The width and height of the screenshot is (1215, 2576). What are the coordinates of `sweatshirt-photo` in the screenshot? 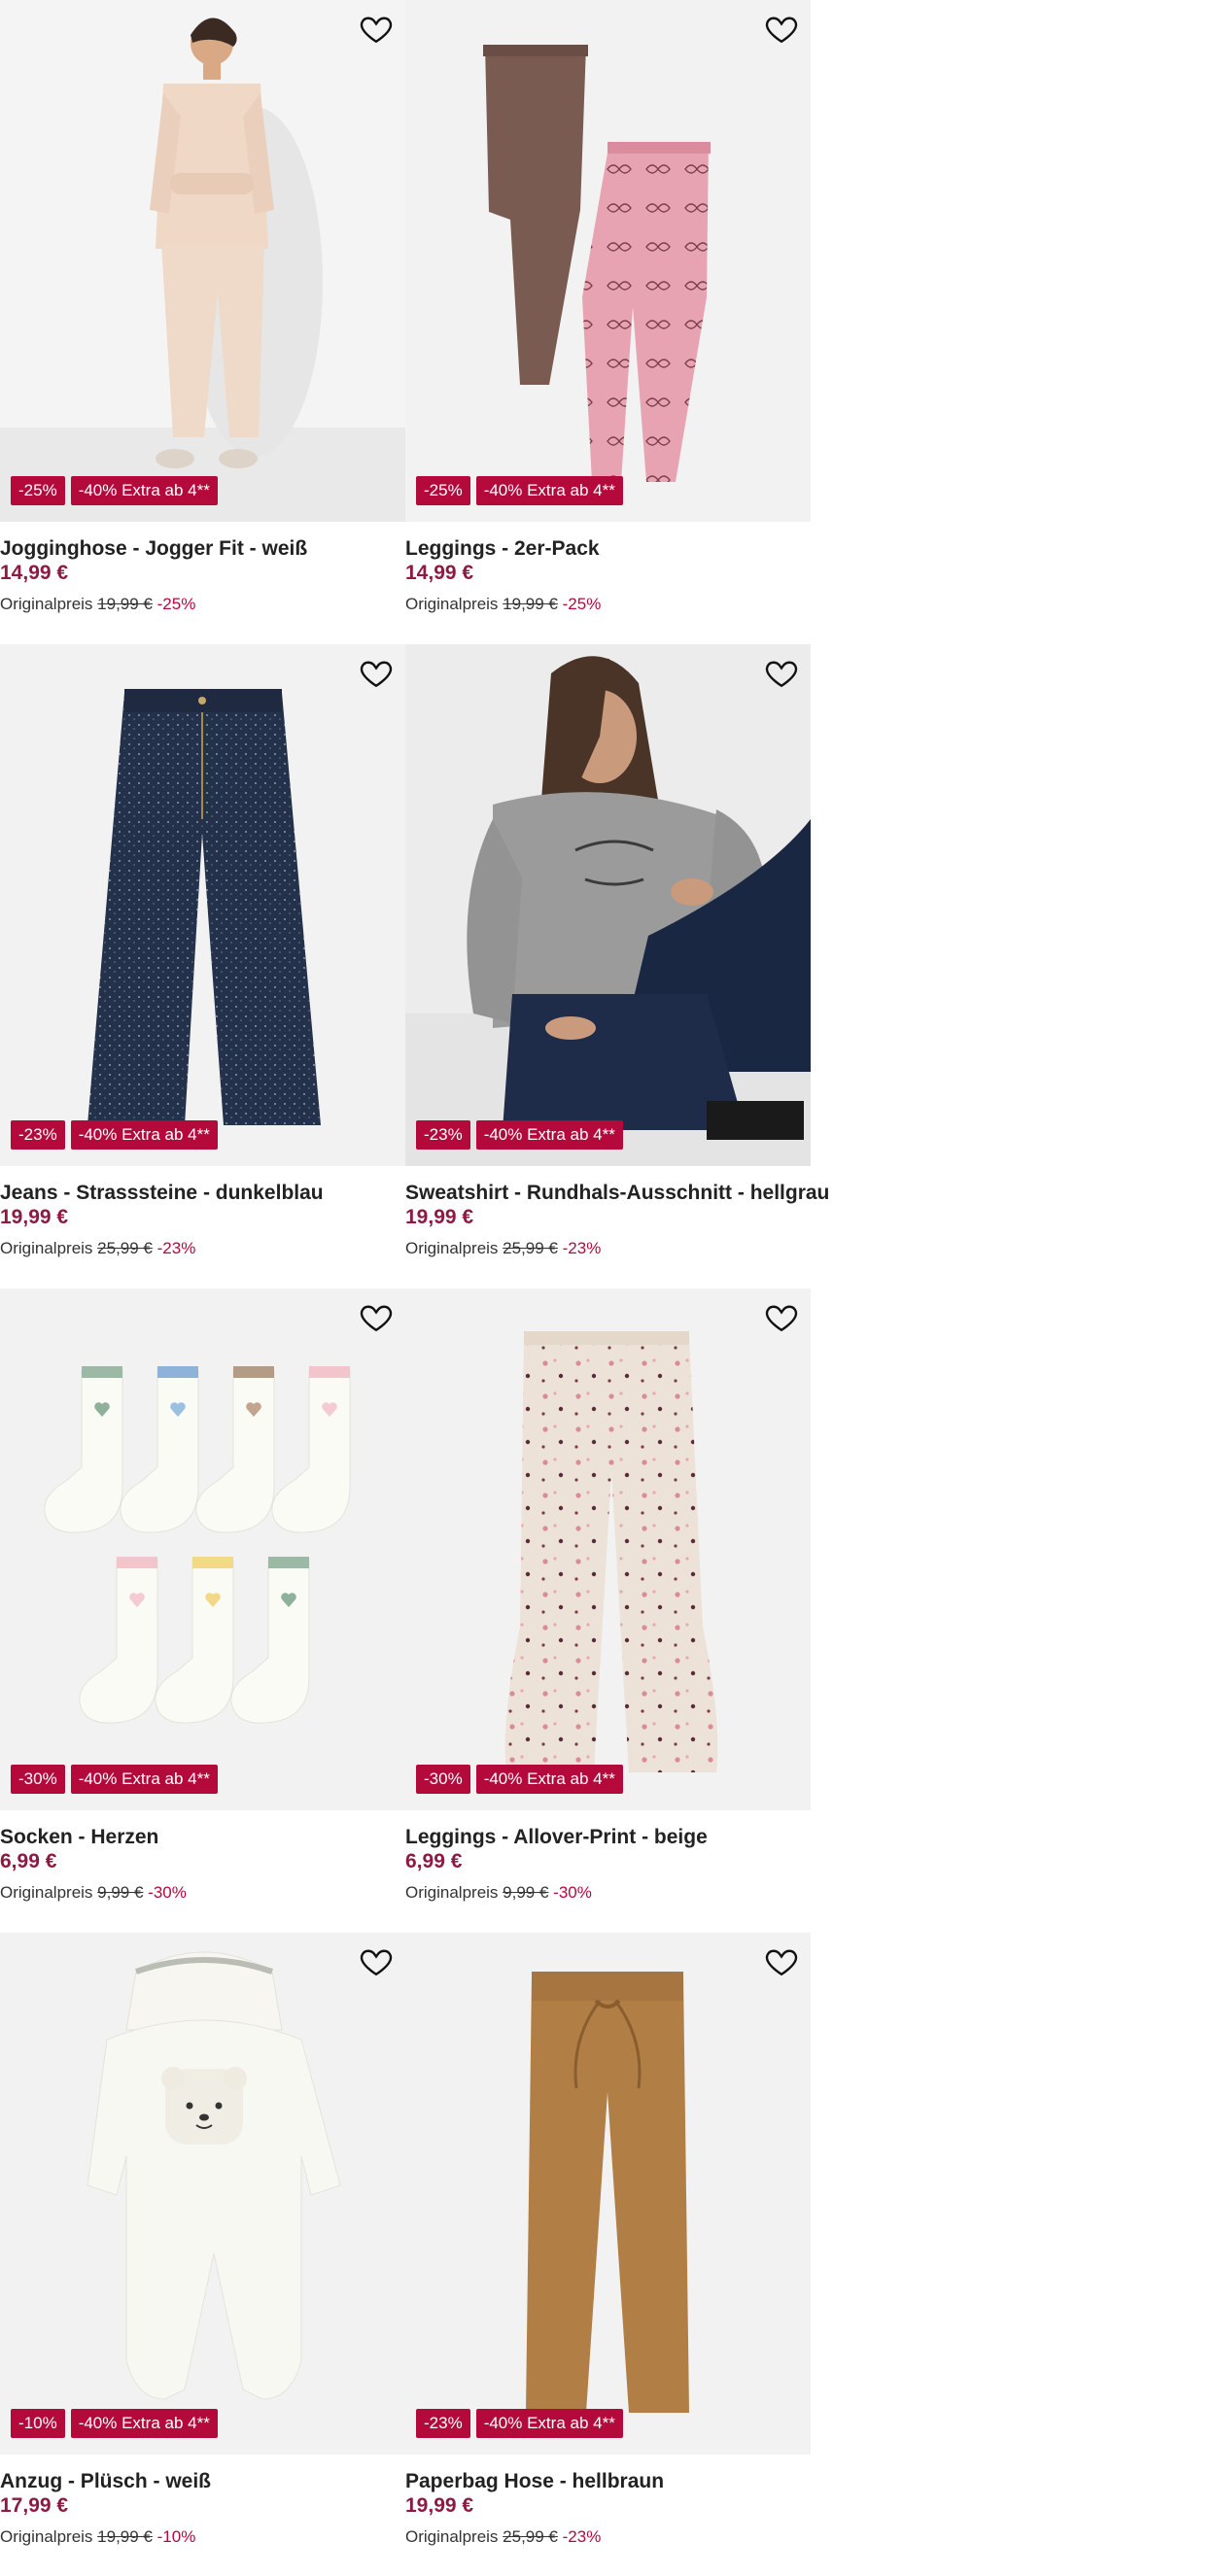 It's located at (608, 905).